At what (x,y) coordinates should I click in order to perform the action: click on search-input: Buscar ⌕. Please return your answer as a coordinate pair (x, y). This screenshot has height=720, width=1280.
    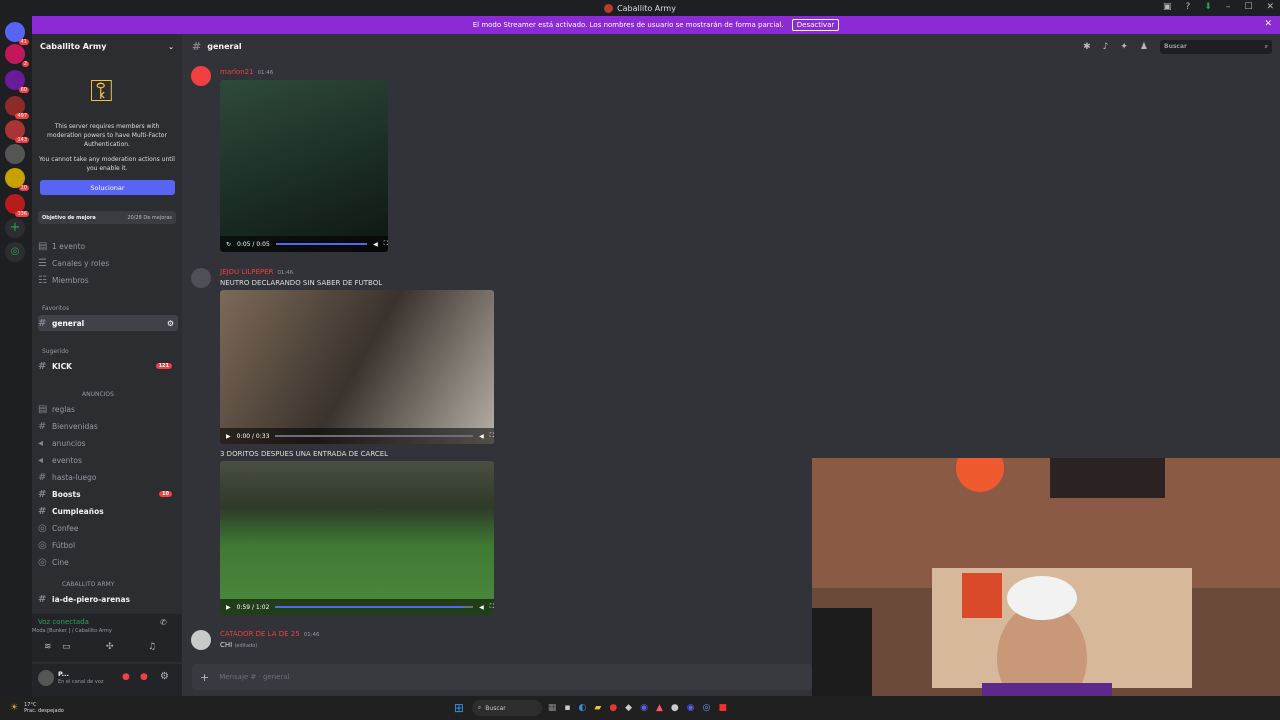
    Looking at the image, I should click on (1216, 46).